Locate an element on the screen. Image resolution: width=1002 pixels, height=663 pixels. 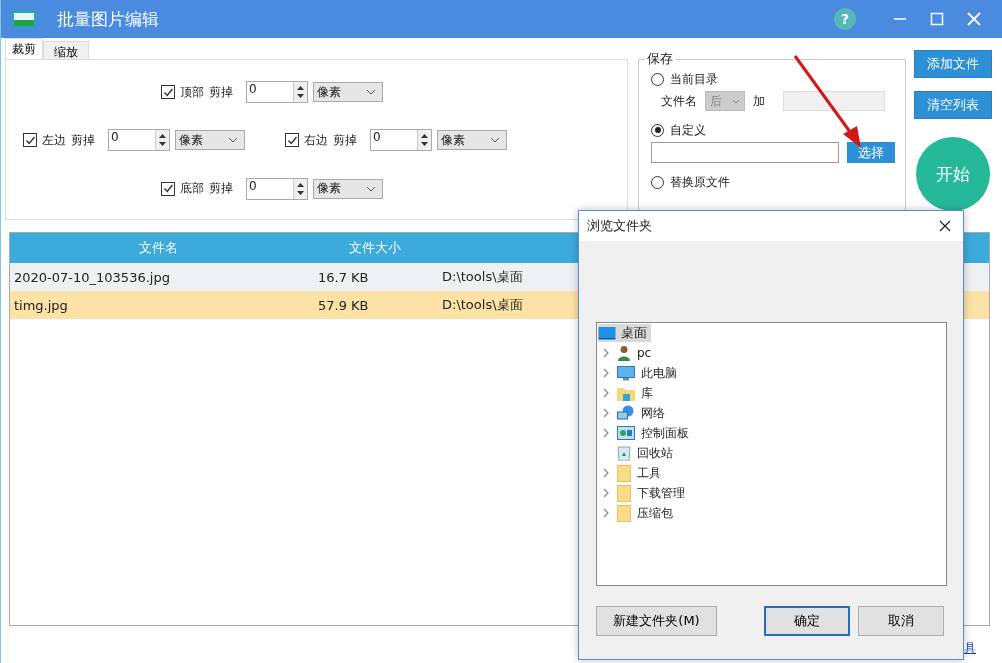
file-name-cell-text: timg.jpg is located at coordinates (41, 305).